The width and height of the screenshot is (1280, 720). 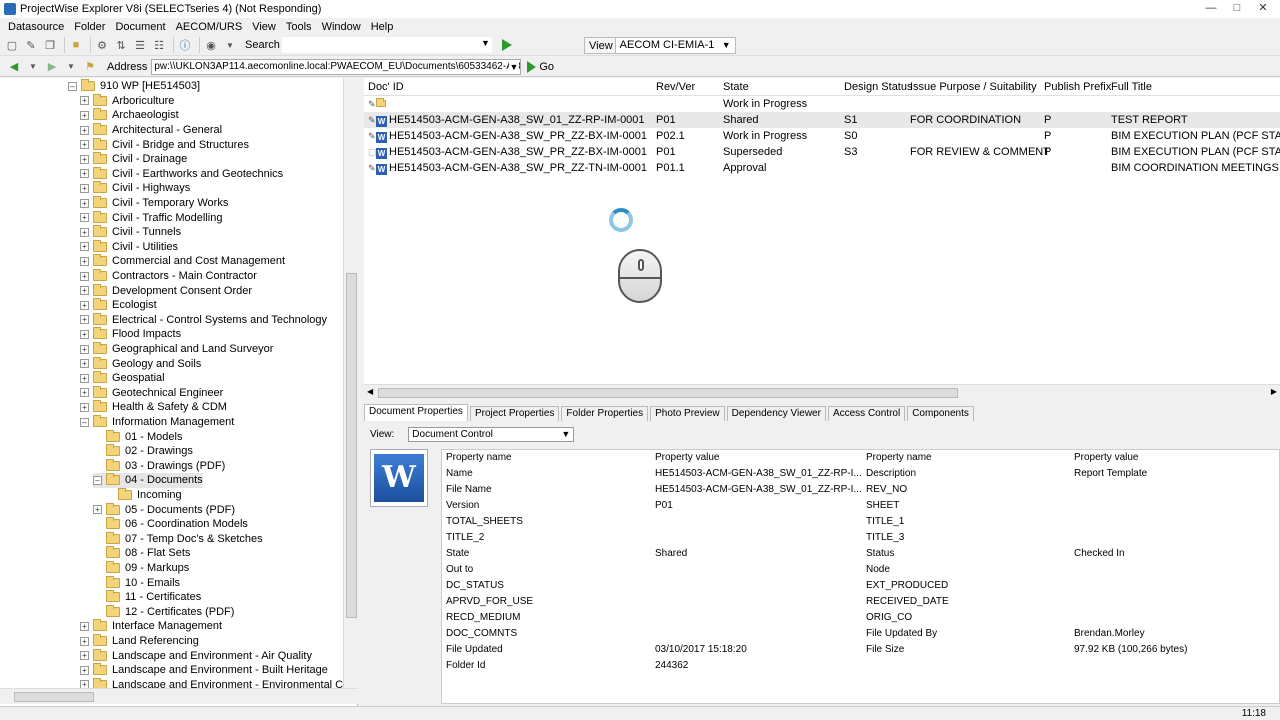 What do you see at coordinates (130, 334) in the screenshot?
I see `tree-item: + Flood Impacts` at bounding box center [130, 334].